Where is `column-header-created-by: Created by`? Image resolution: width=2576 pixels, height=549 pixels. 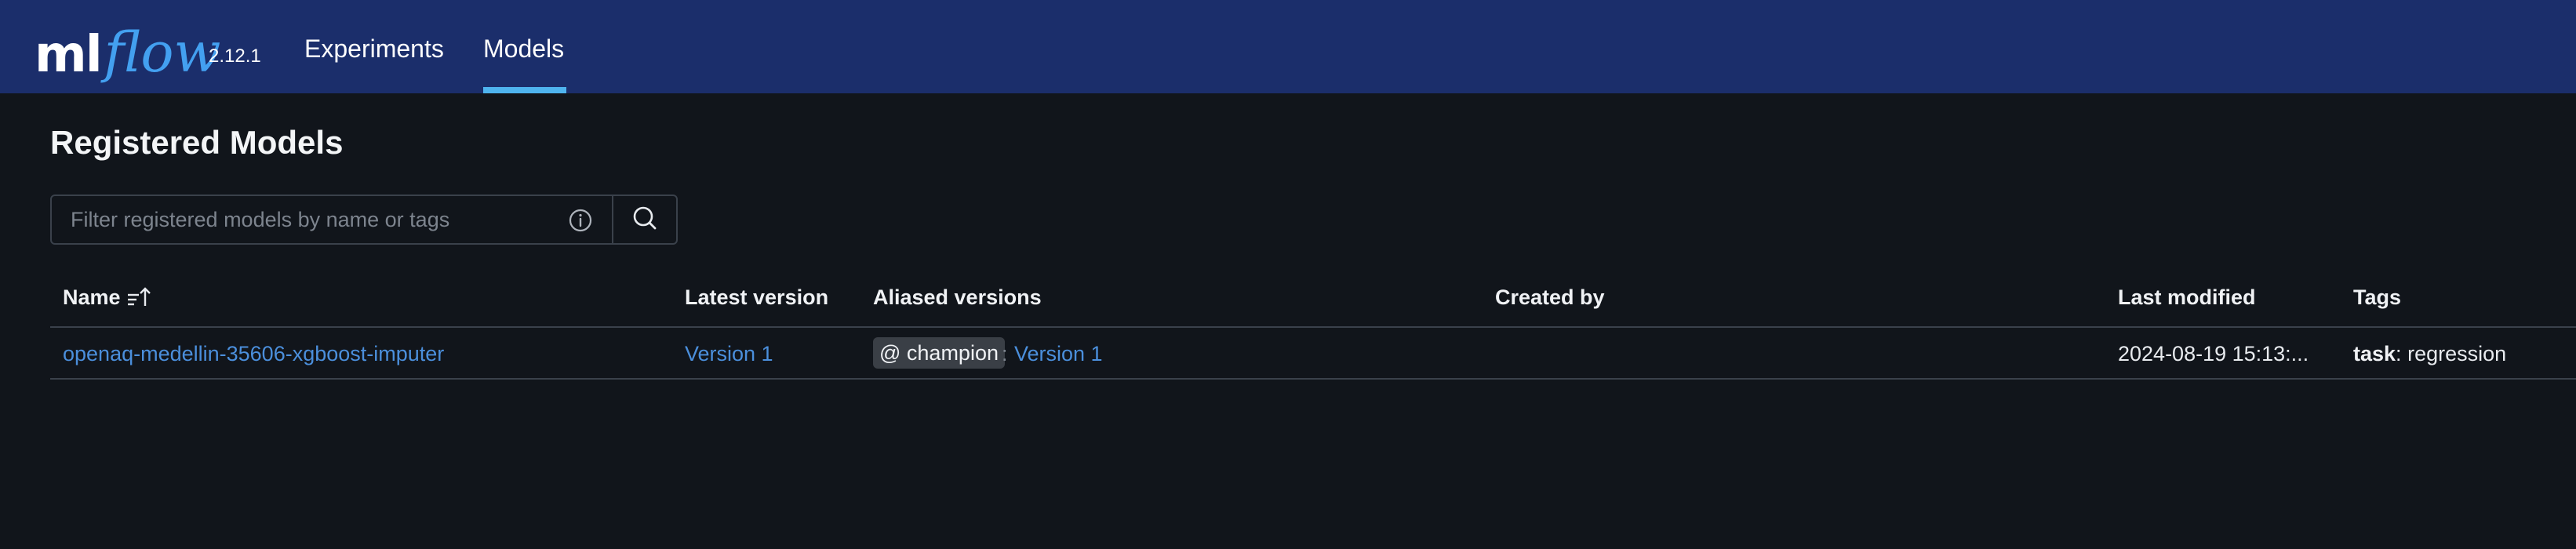
column-header-created-by: Created by is located at coordinates (1550, 297).